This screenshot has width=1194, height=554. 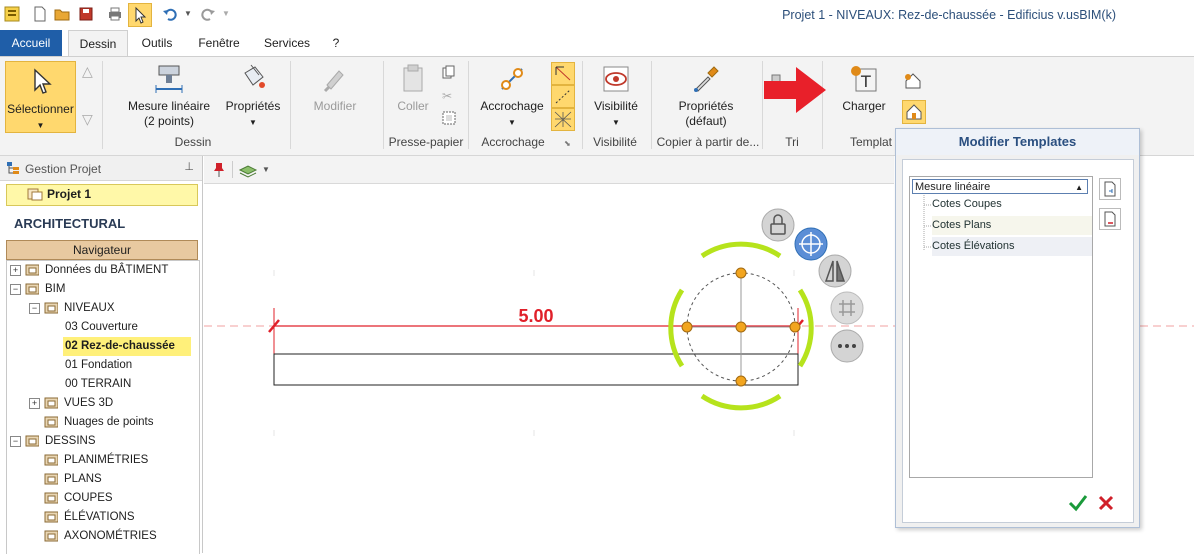 I want to click on snap-grid-icon, so click(x=563, y=119).